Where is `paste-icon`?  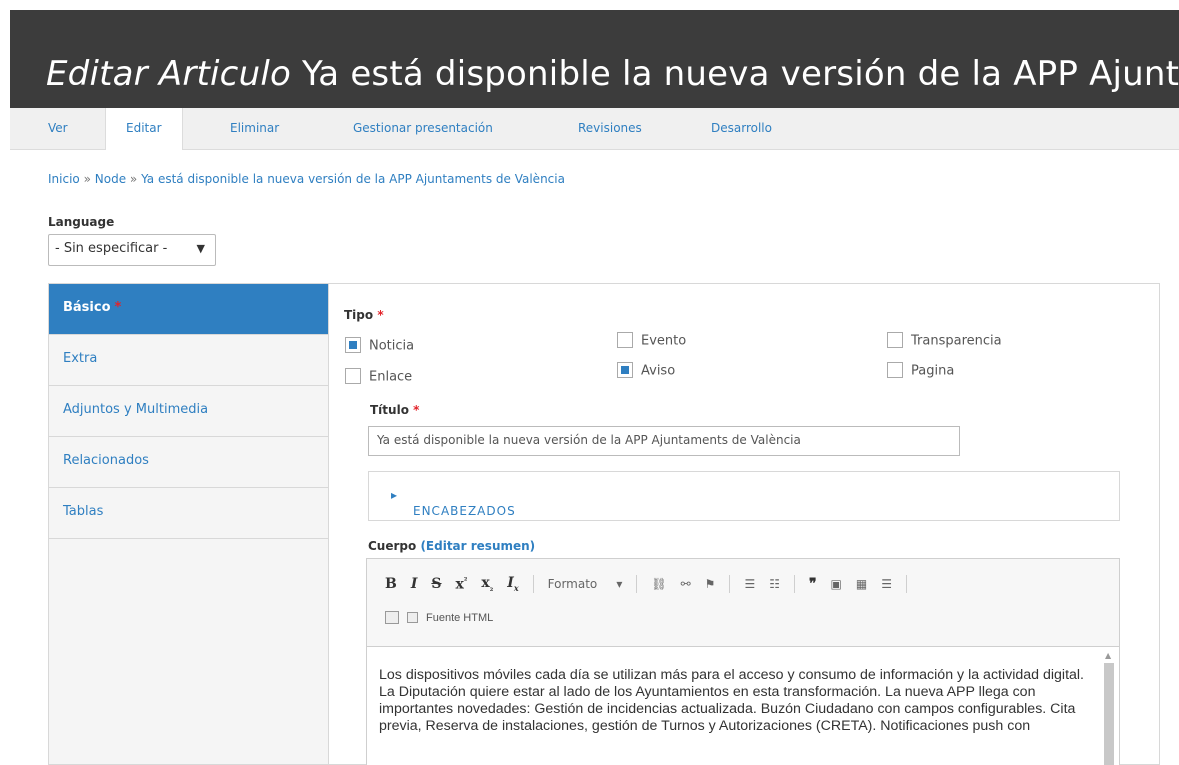
paste-icon is located at coordinates (392, 617).